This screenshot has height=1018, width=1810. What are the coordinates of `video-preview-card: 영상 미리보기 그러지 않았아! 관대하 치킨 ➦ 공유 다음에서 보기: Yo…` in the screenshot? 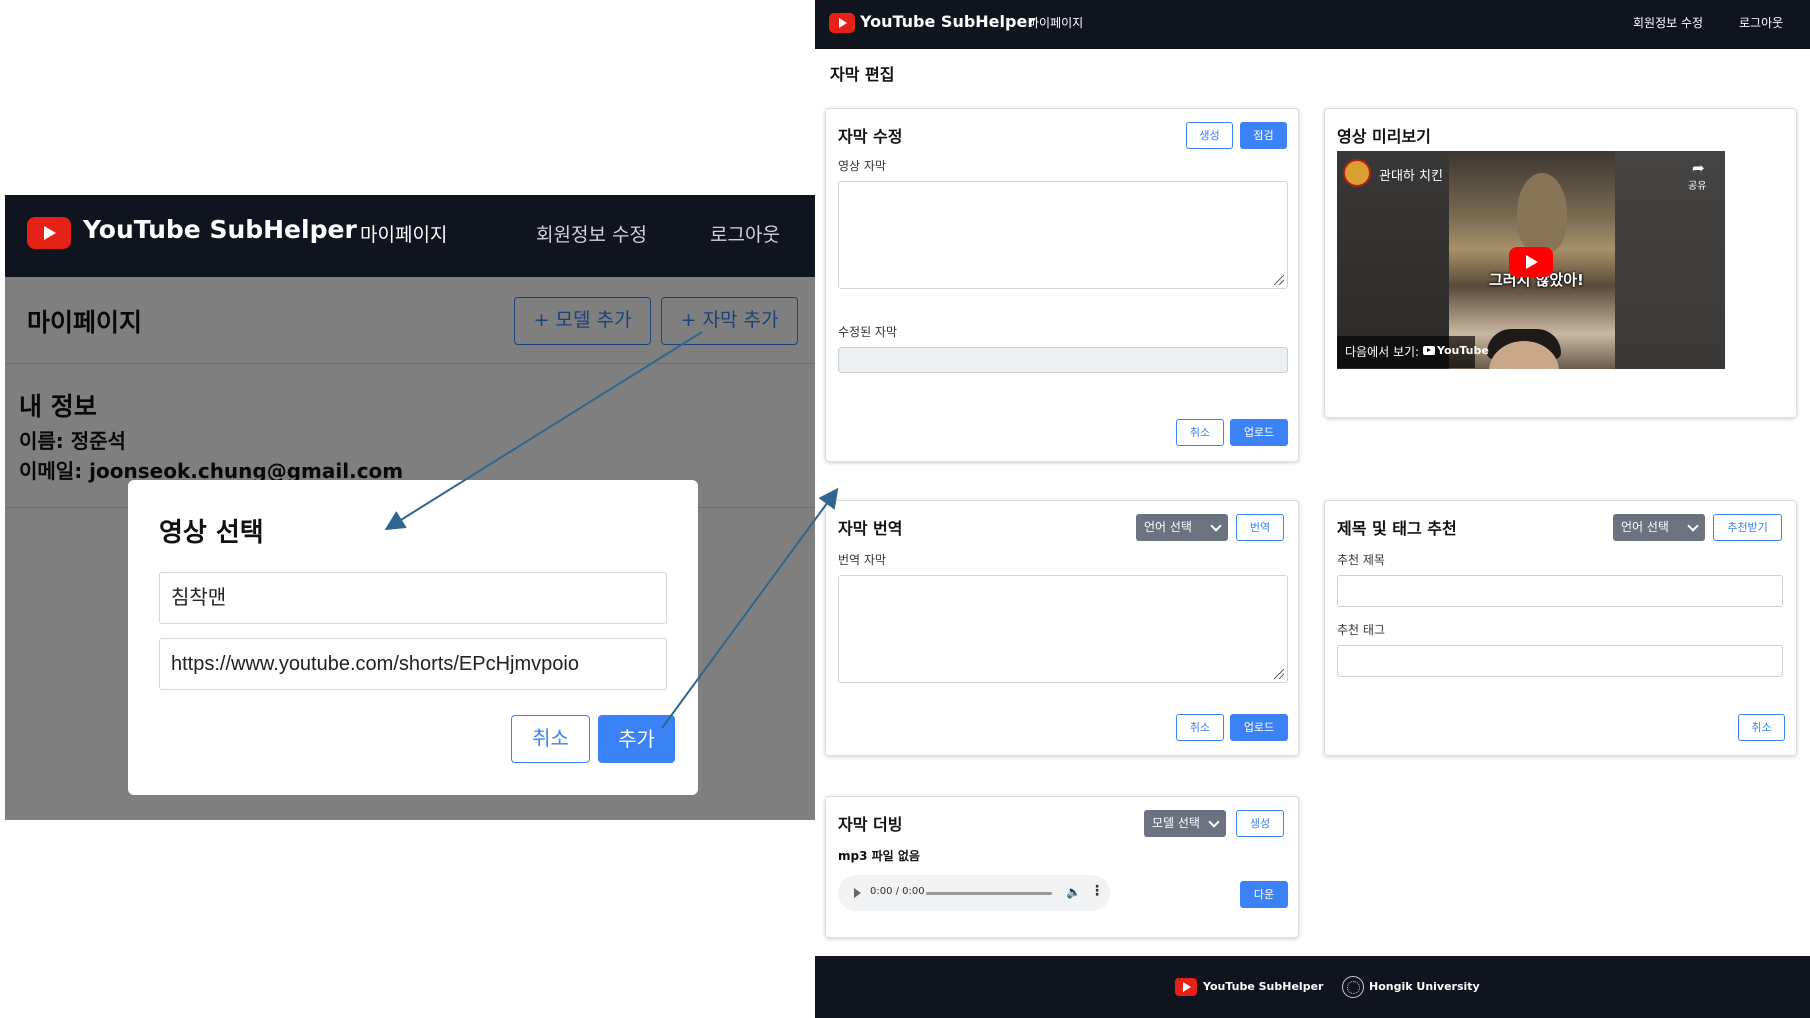 It's located at (1560, 263).